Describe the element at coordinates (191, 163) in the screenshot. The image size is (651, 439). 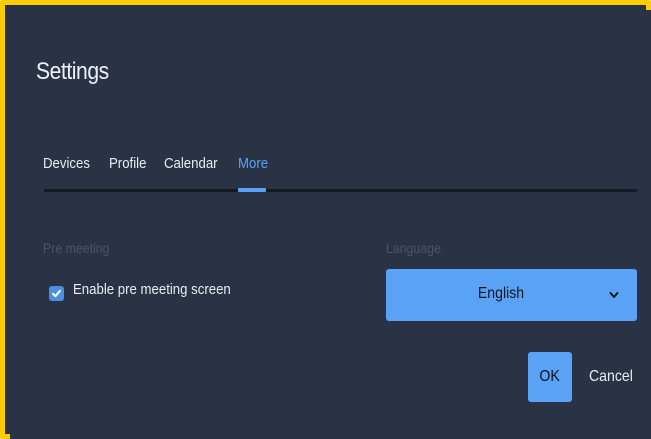
I see `tab-calendar: Calendar` at that location.